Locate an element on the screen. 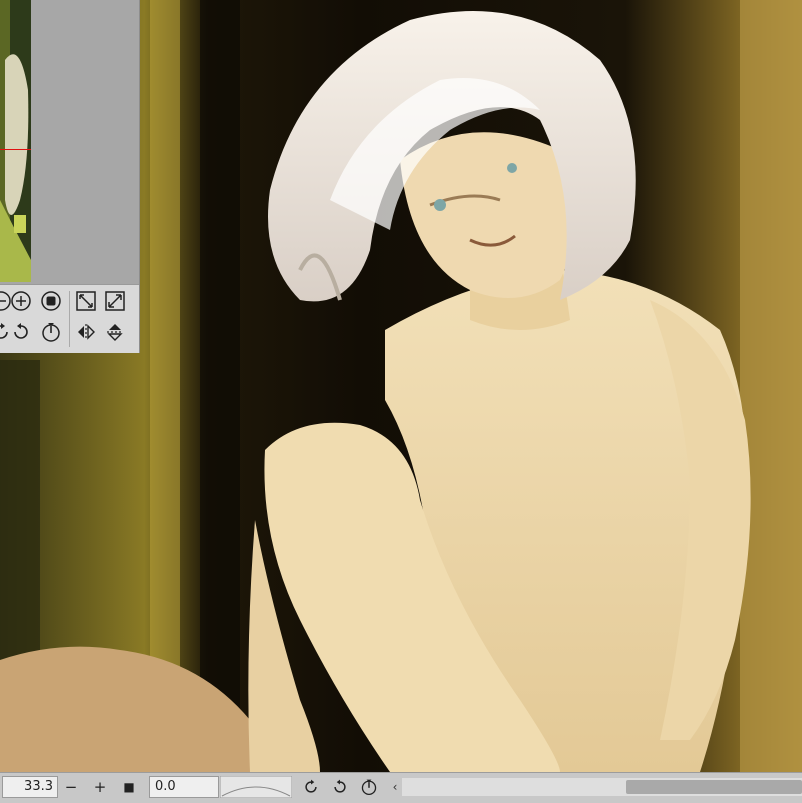 This screenshot has height=803, width=802. zoom-in-icon is located at coordinates (21, 301).